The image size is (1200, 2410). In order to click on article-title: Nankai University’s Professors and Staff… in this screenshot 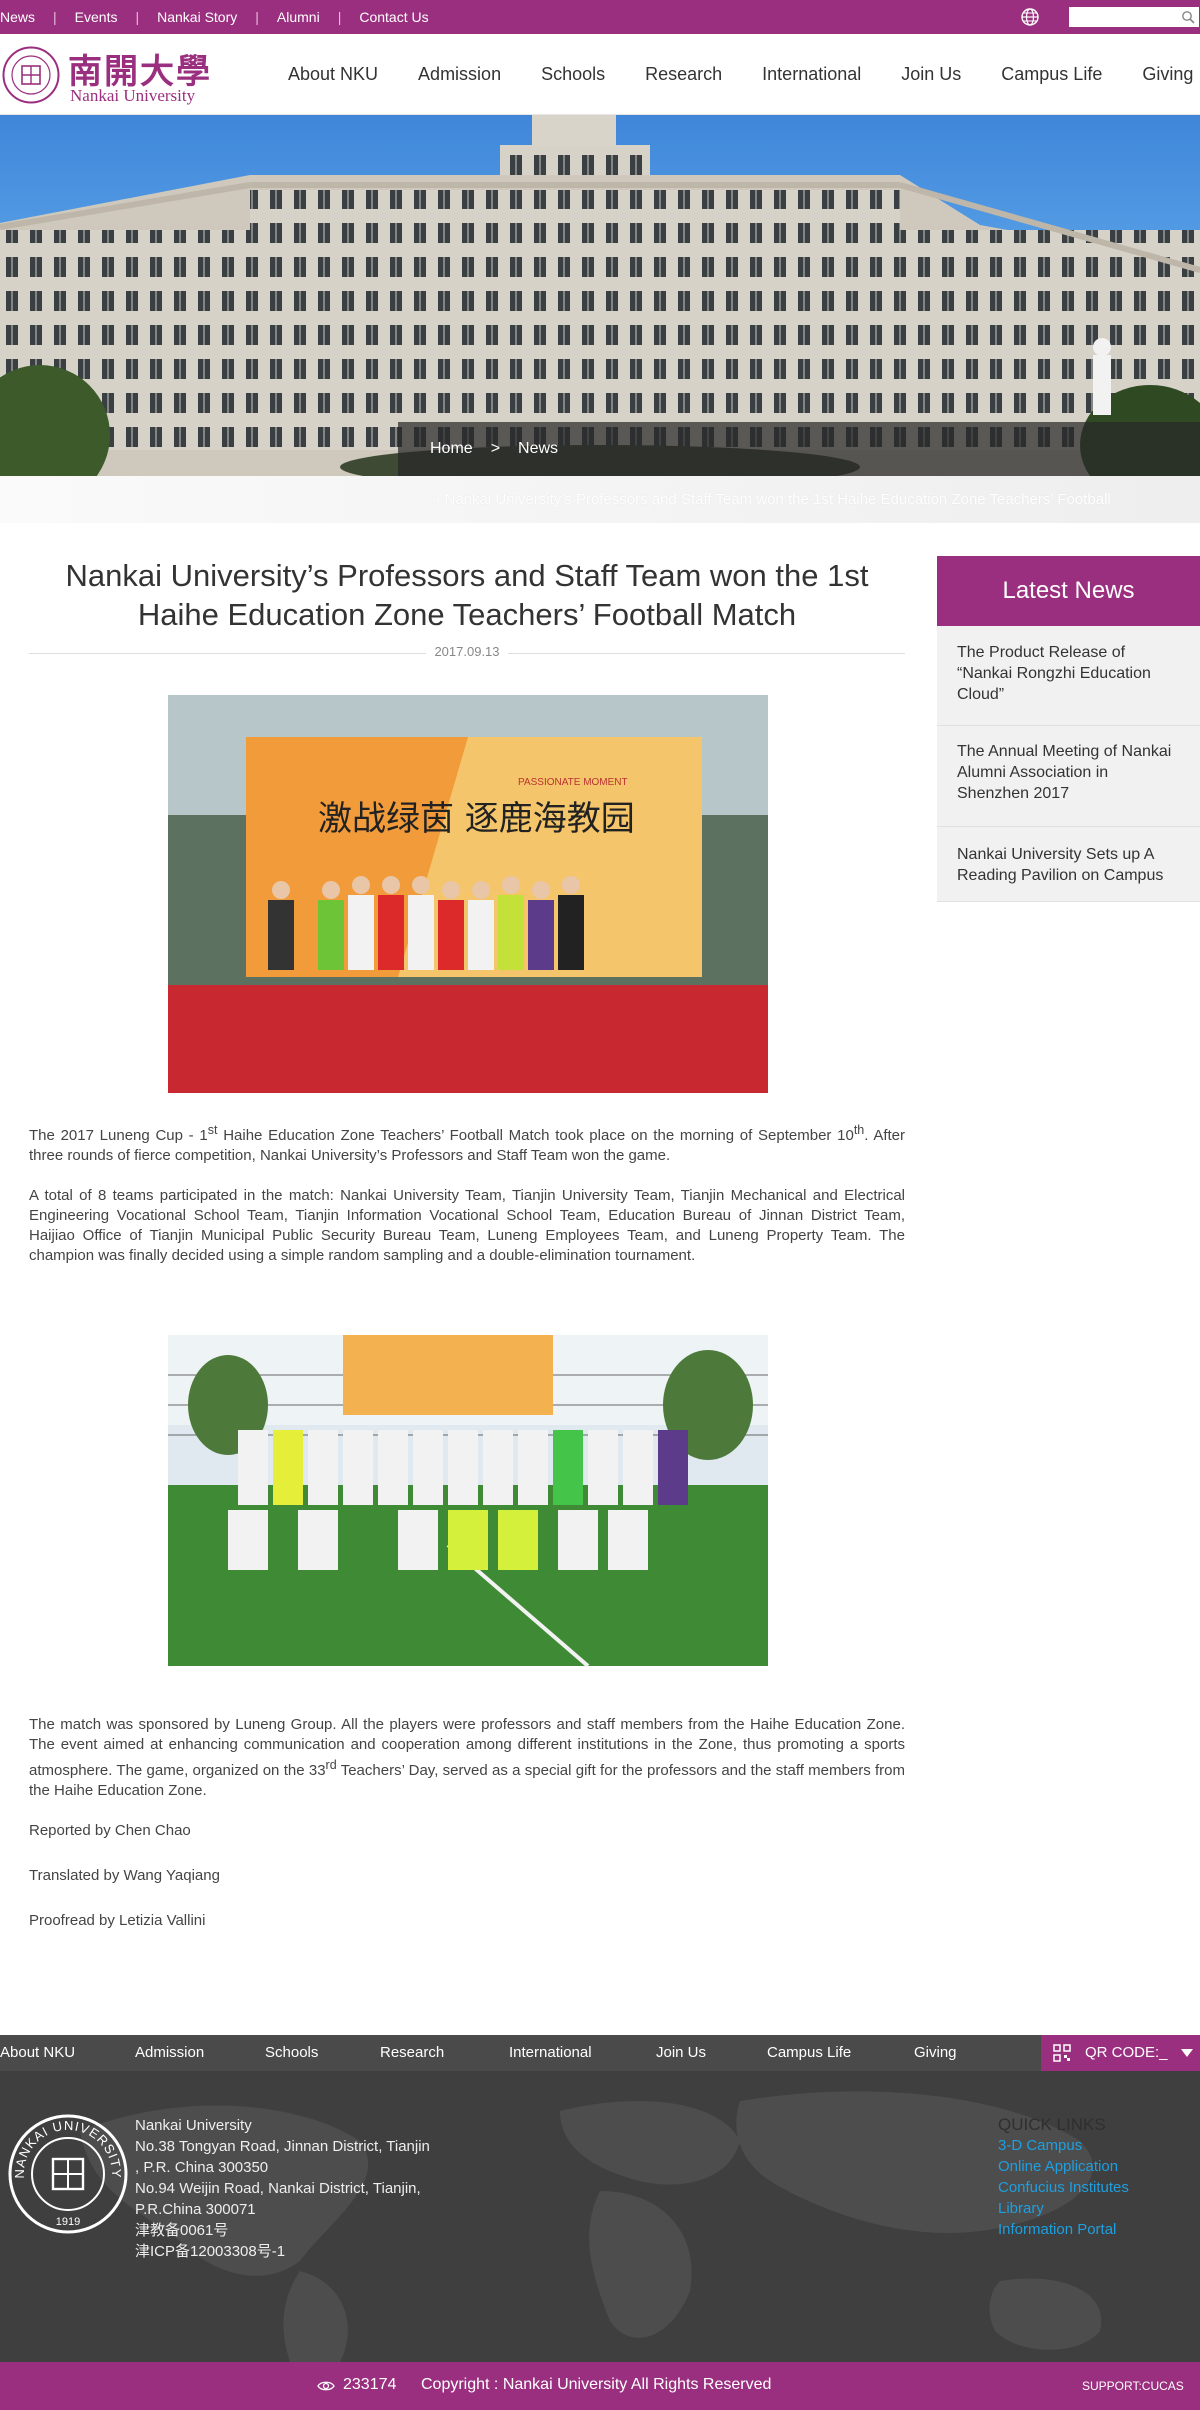, I will do `click(467, 595)`.